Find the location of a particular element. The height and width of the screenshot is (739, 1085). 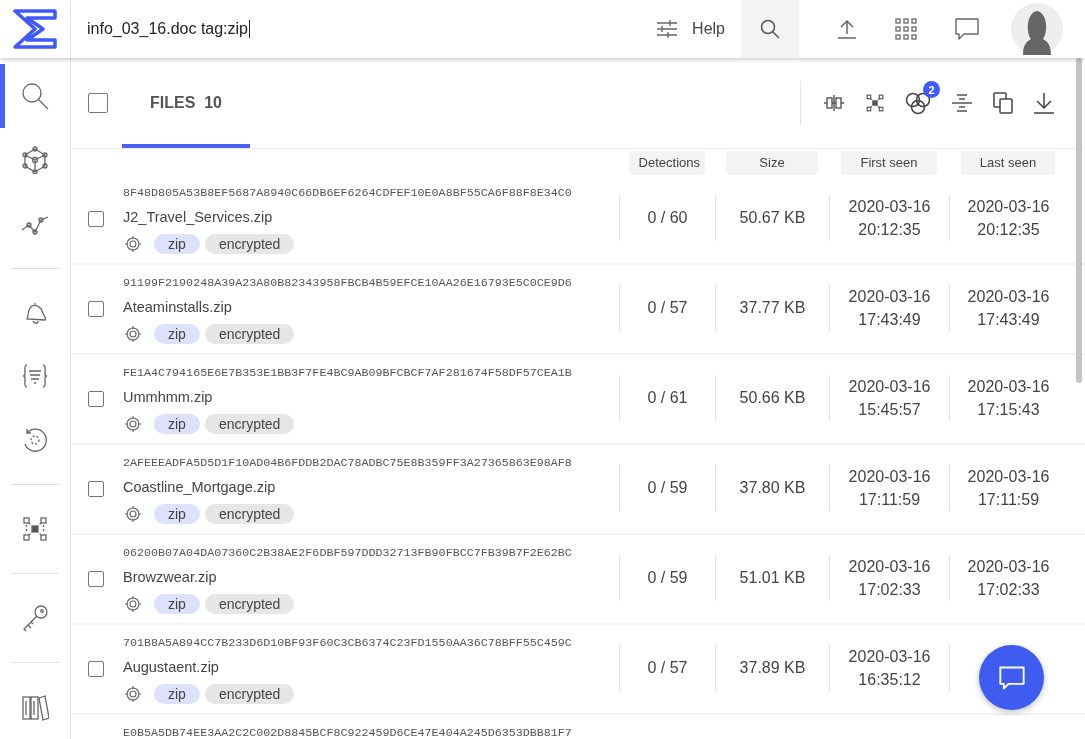

cluster-icon is located at coordinates (875, 103).